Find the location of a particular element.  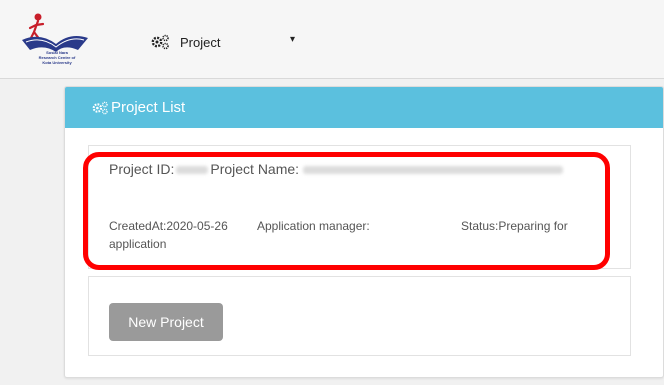

new-project-button: New Project is located at coordinates (166, 322).